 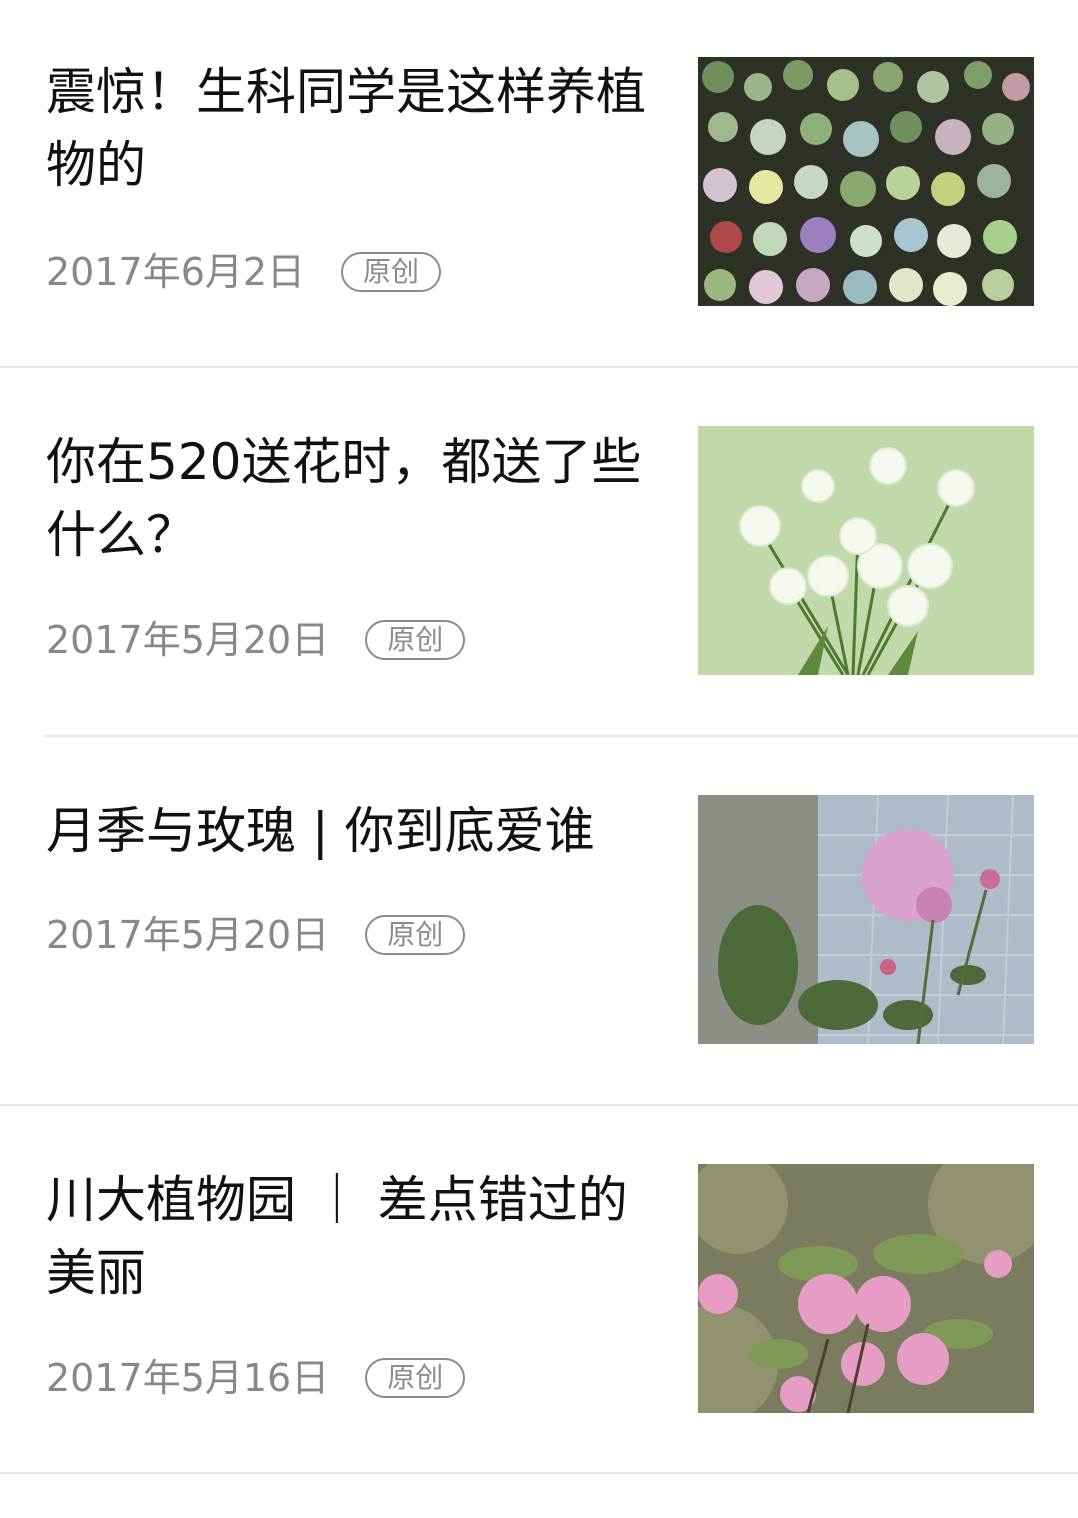 I want to click on rose-image, so click(x=866, y=919).